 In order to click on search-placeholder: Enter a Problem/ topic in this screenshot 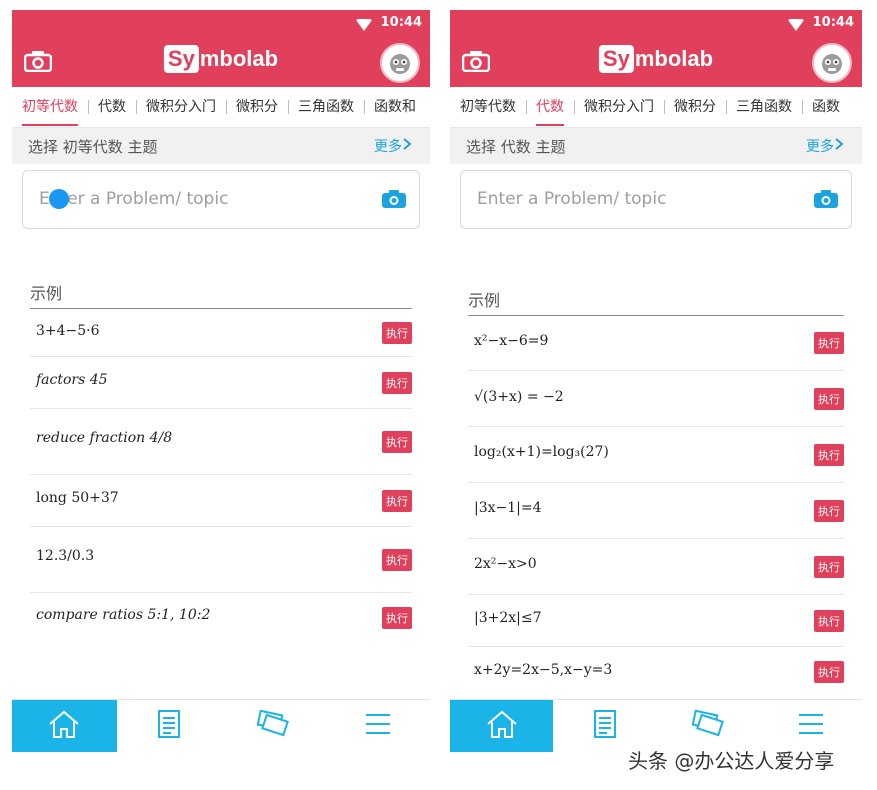, I will do `click(572, 199)`.